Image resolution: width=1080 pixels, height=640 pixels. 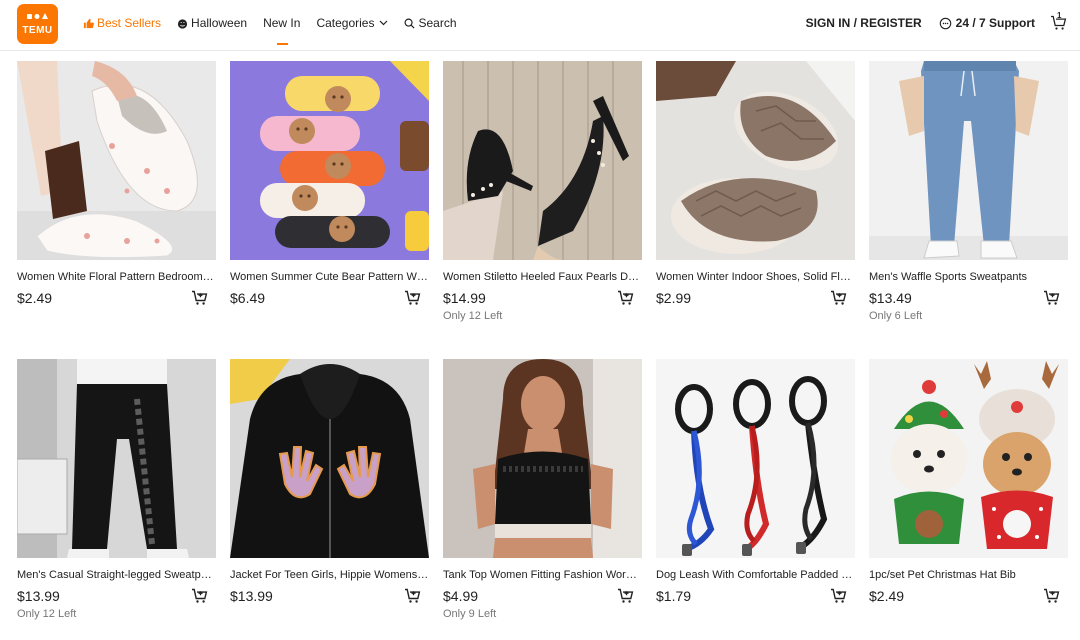 What do you see at coordinates (437, 23) in the screenshot?
I see `nav-search-label: Search` at bounding box center [437, 23].